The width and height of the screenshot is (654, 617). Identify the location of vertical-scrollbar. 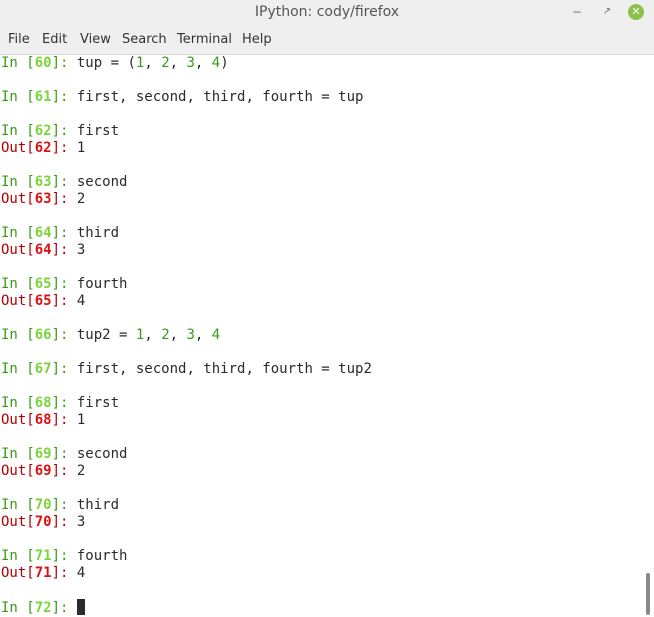
(648, 336).